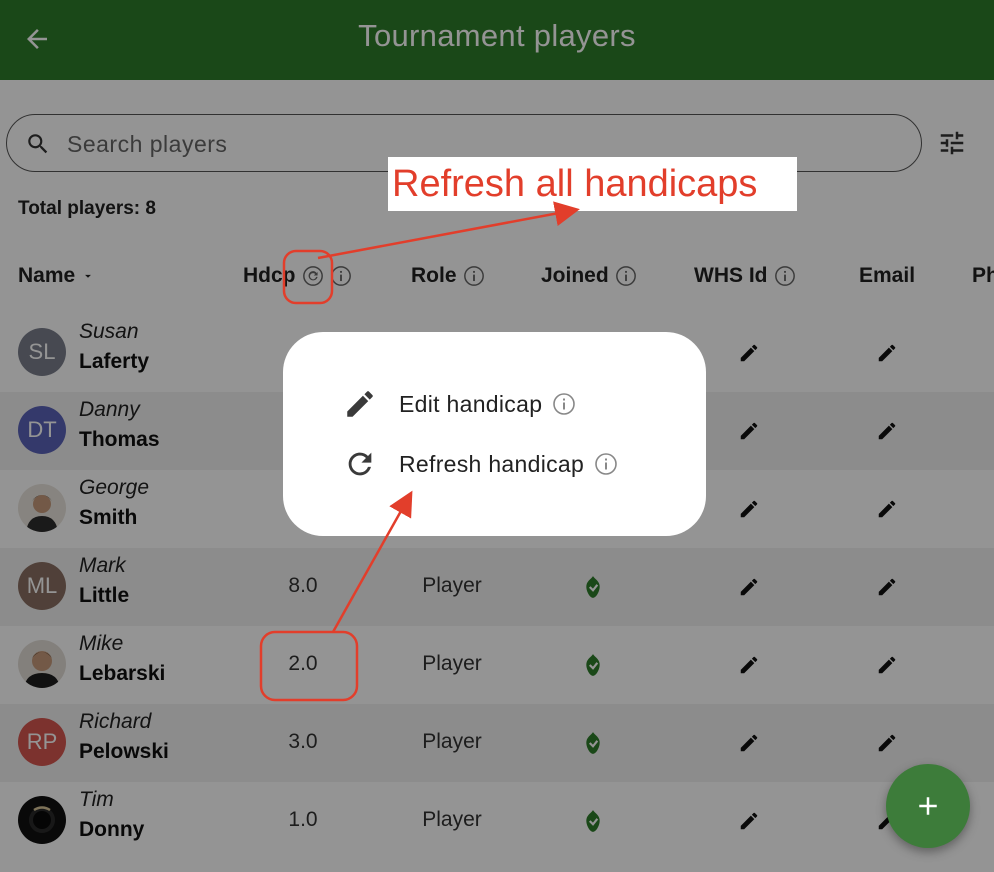 This screenshot has width=994, height=872. I want to click on plus-icon, so click(928, 806).